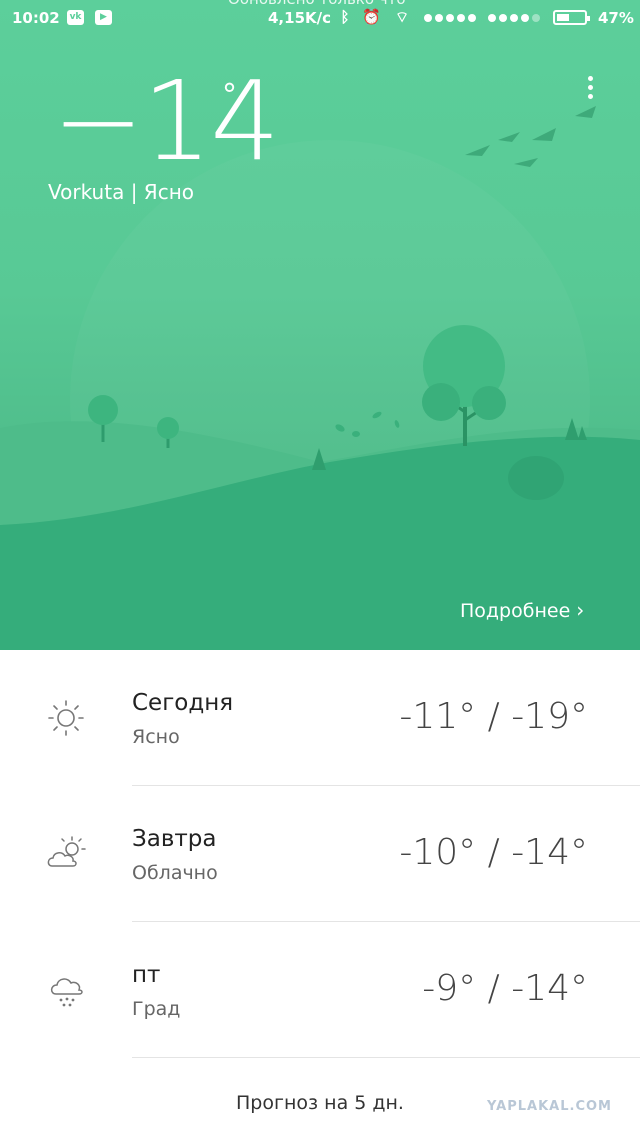  Describe the element at coordinates (66, 851) in the screenshot. I see `partly-cloudy-icon` at that location.